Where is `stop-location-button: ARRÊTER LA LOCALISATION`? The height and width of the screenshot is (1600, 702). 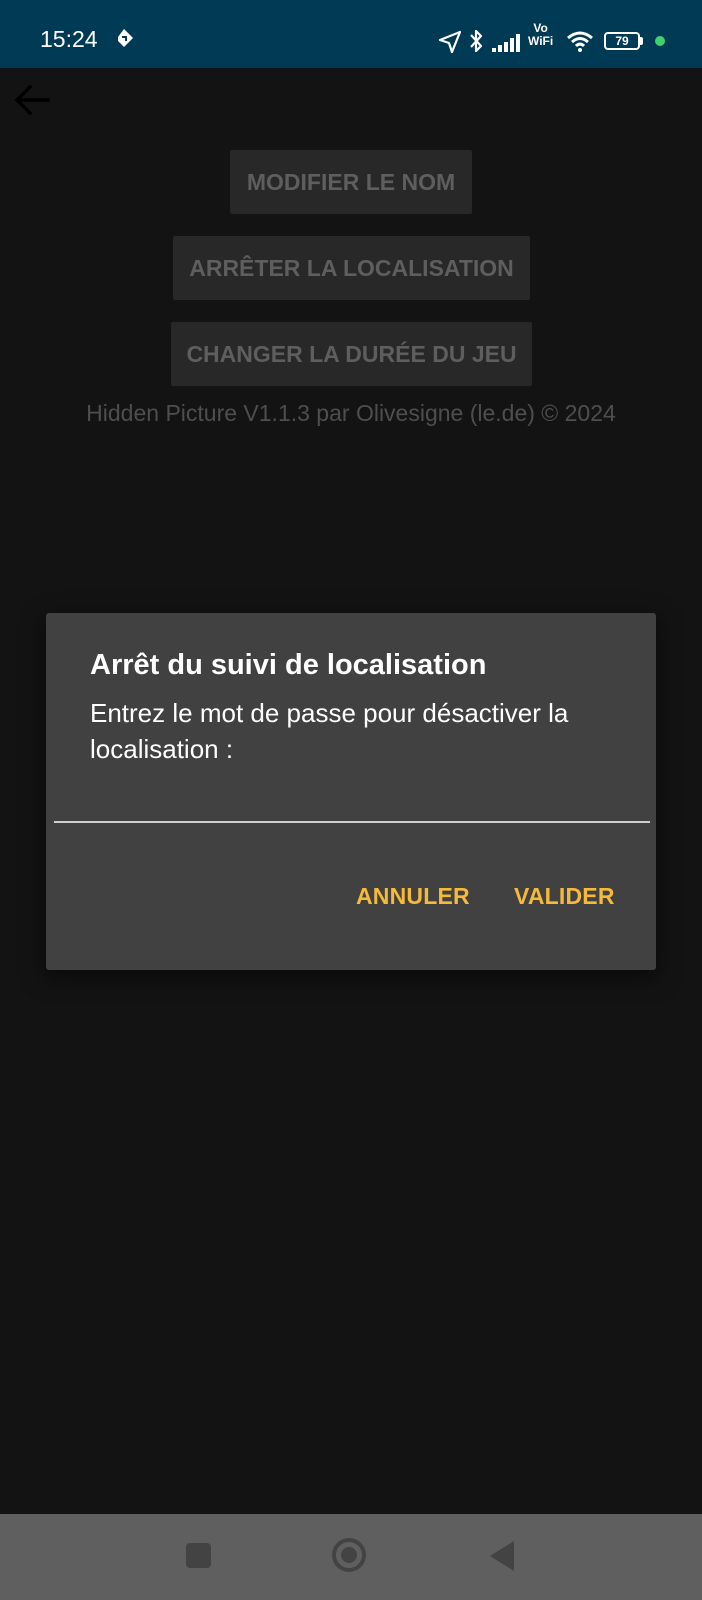
stop-location-button: ARRÊTER LA LOCALISATION is located at coordinates (351, 268).